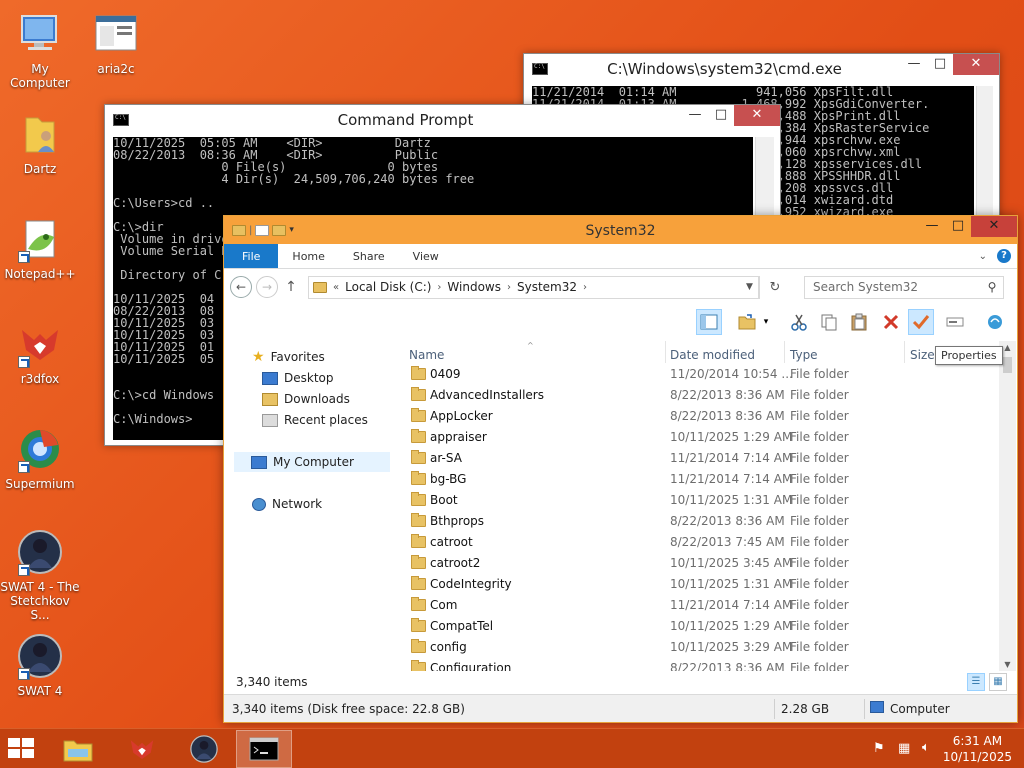 This screenshot has width=1024, height=768. I want to click on table-row: catroot2 10/11/2025 3:45 AM File folder, so click(689, 563).